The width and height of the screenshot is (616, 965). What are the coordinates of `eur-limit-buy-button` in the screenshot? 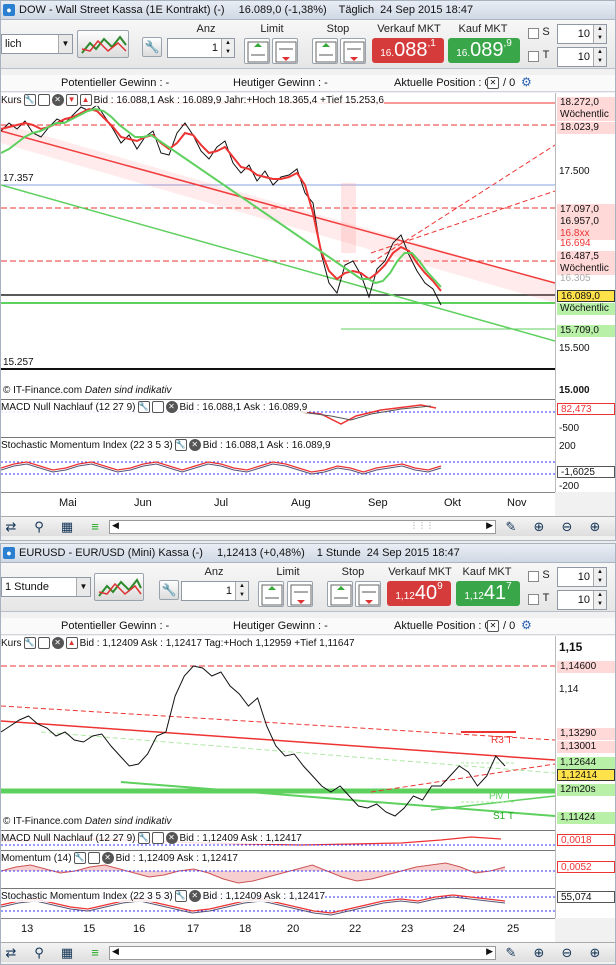 It's located at (271, 594).